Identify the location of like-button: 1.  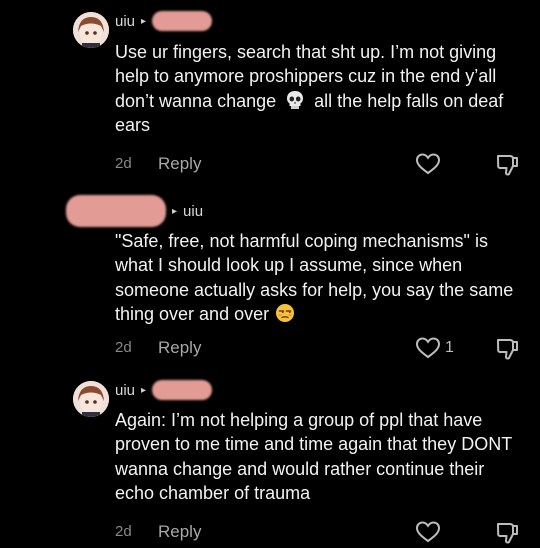
(434, 348).